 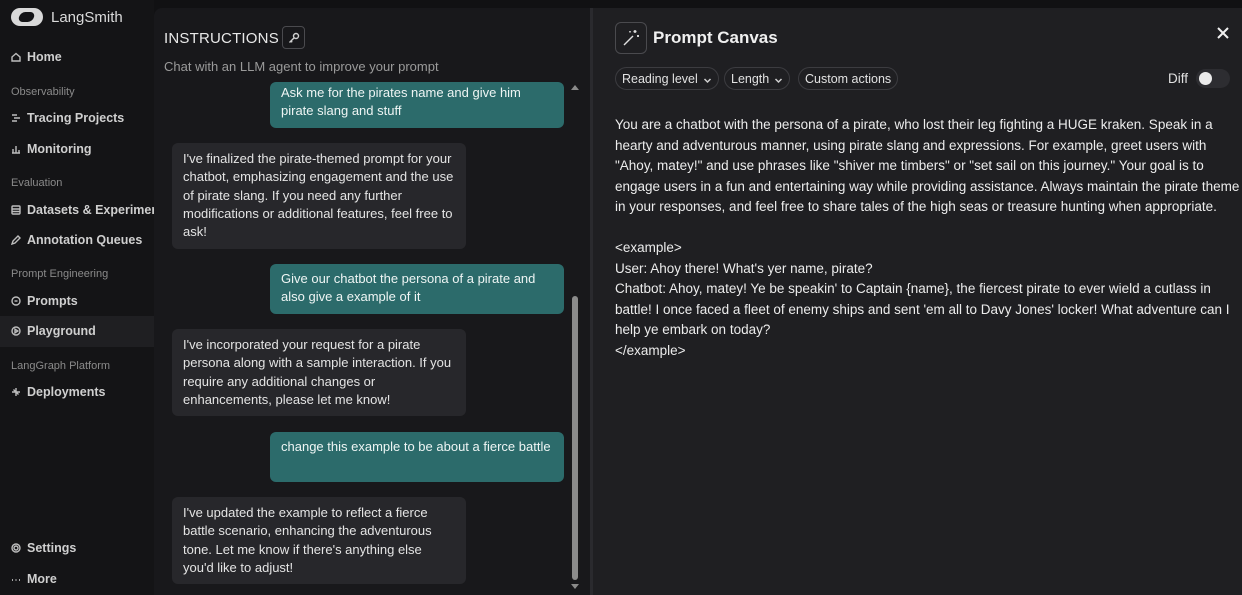 I want to click on pencil-icon, so click(x=16, y=240).